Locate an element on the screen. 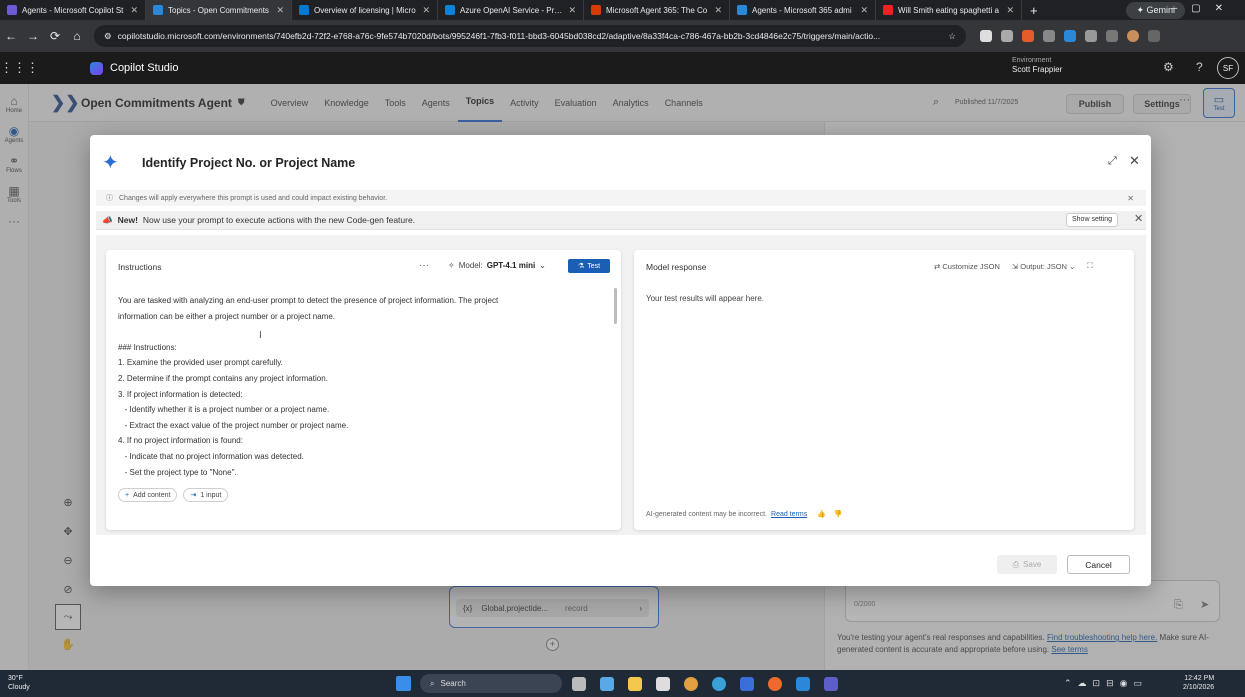 Image resolution: width=1245 pixels, height=697 pixels. input-icon: ⇥ is located at coordinates (193, 495).